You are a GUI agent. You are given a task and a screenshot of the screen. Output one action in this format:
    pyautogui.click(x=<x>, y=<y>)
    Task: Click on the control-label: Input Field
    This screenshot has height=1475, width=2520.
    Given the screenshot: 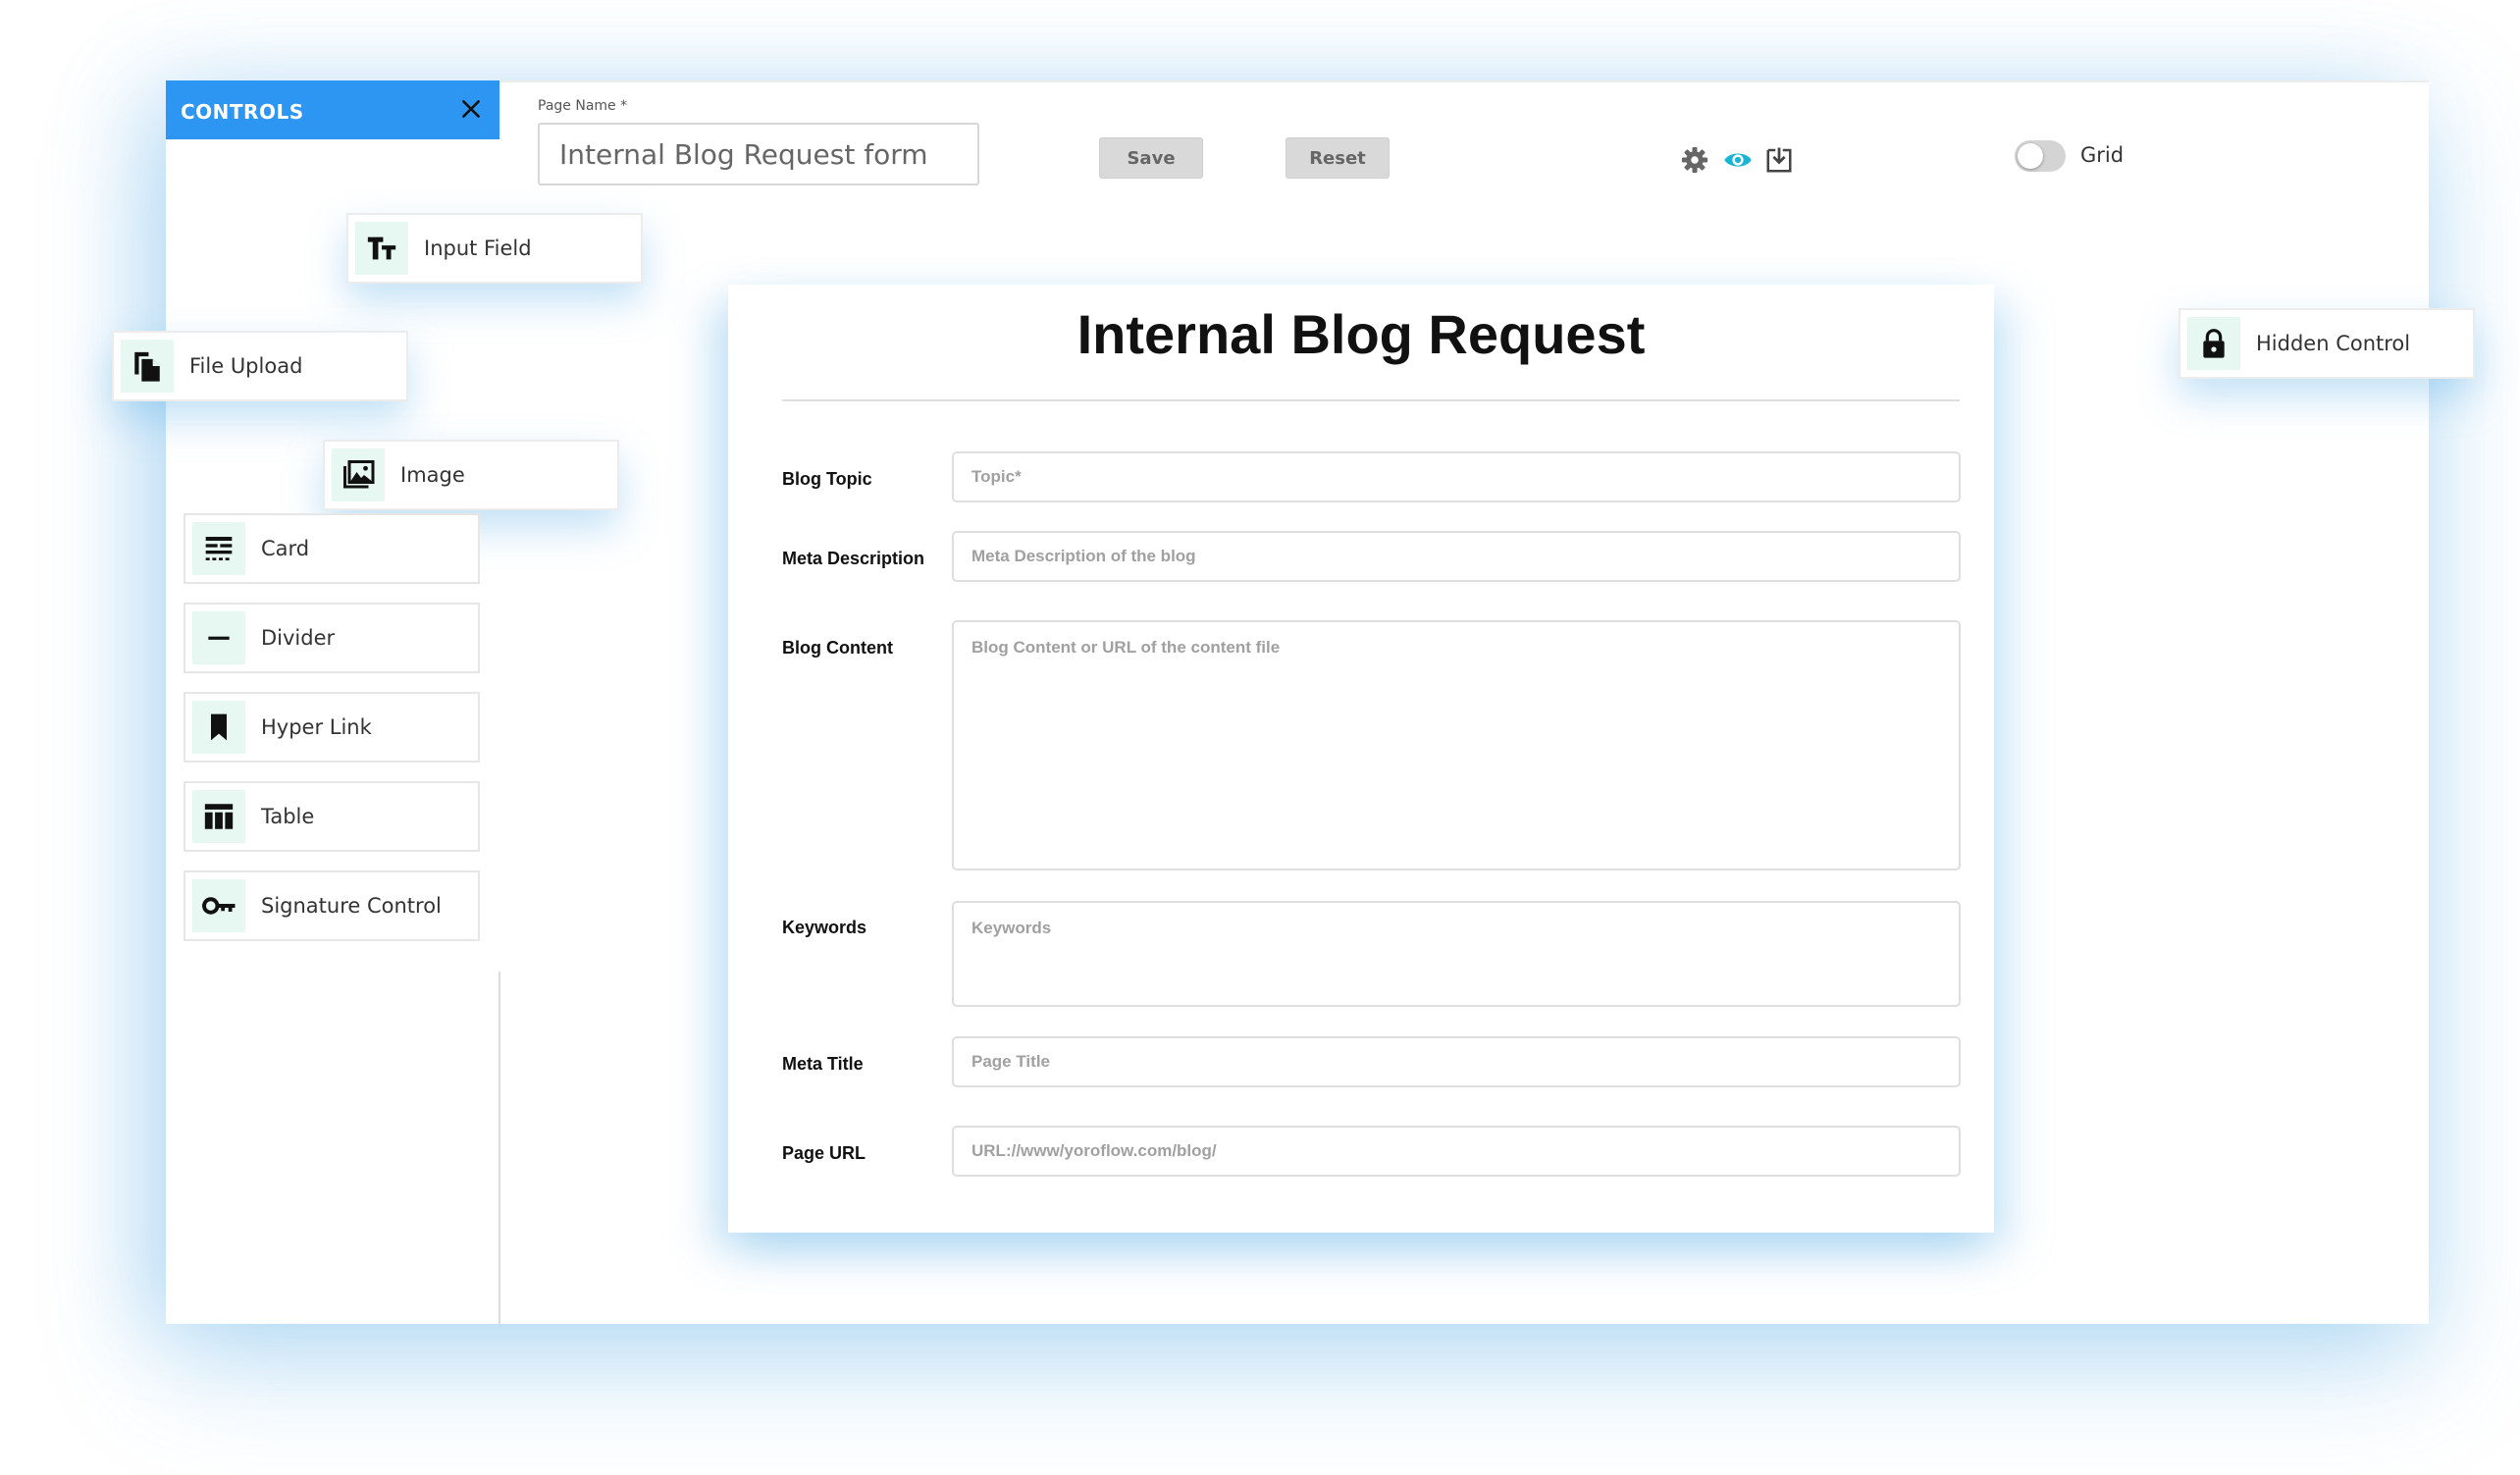 What is the action you would take?
    pyautogui.click(x=478, y=248)
    